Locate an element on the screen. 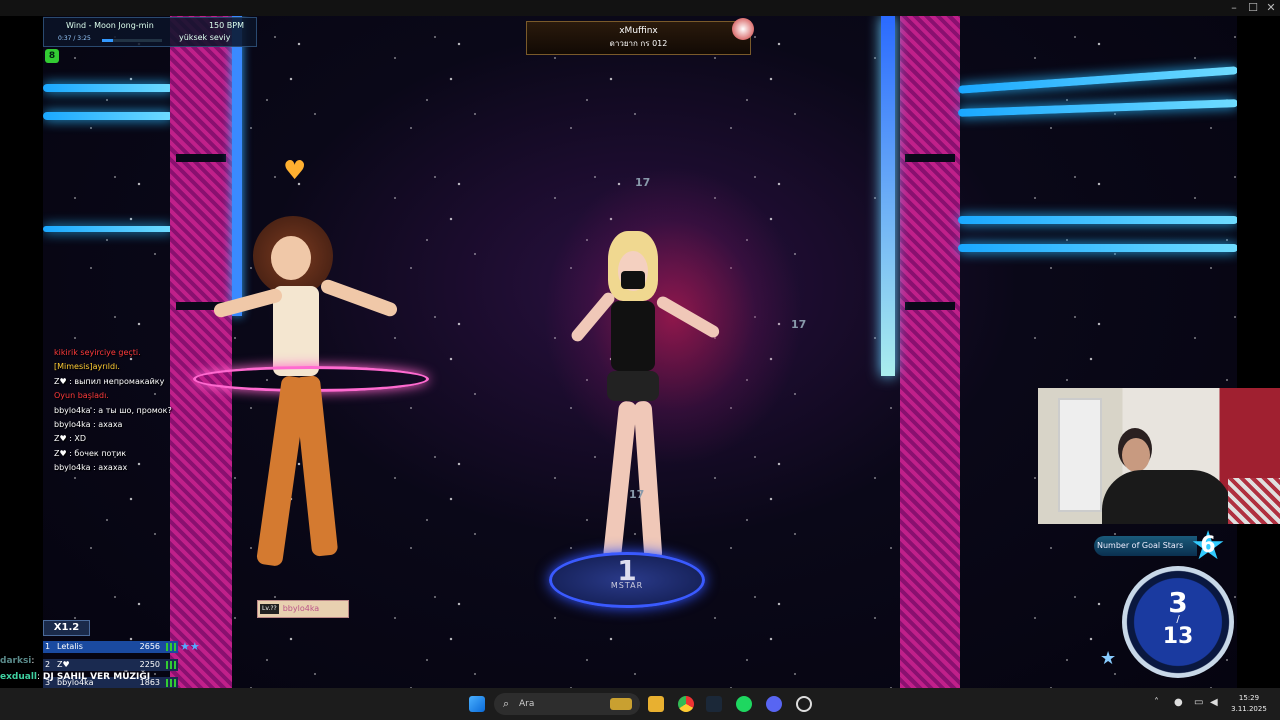 Image resolution: width=1280 pixels, height=720 pixels. webcam-overlay is located at coordinates (1159, 456).